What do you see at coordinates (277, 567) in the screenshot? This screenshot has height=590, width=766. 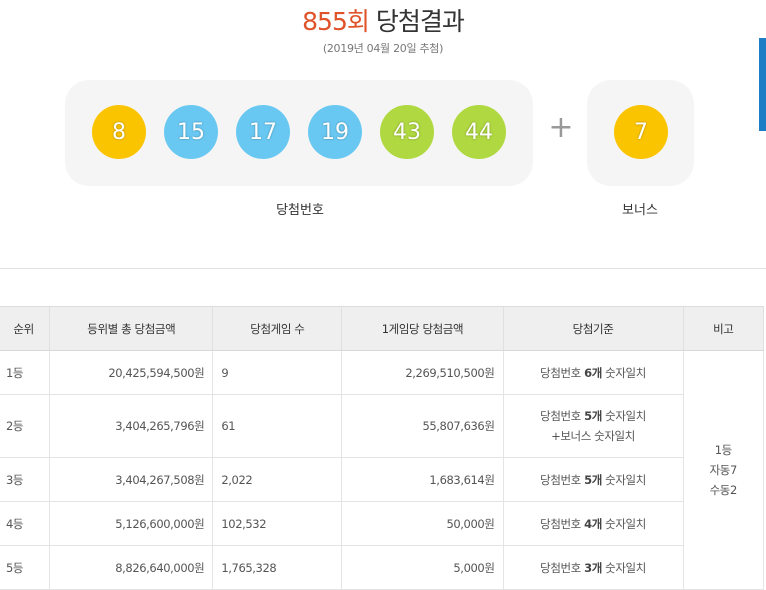 I see `winner-count-cell: 1,765,328` at bounding box center [277, 567].